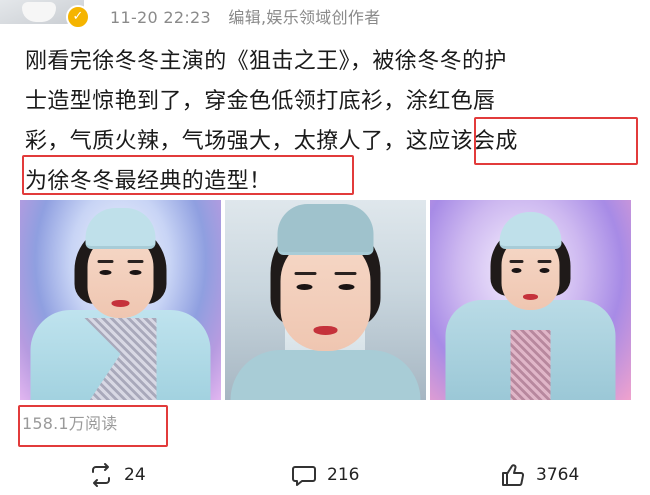 The height and width of the screenshot is (495, 650). I want to click on like-count: 3764, so click(558, 475).